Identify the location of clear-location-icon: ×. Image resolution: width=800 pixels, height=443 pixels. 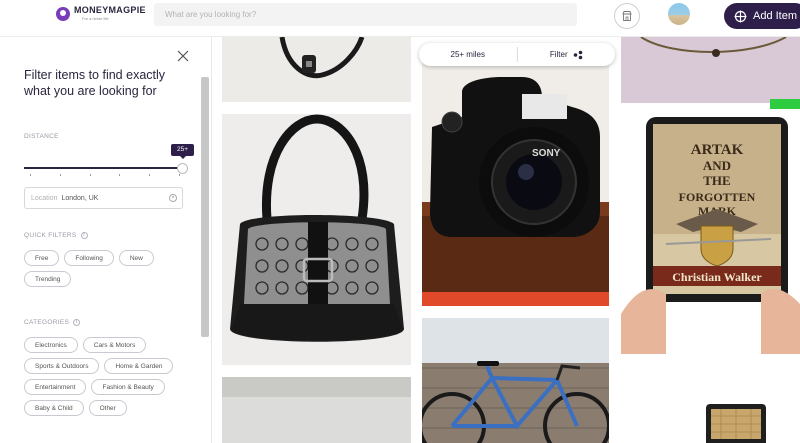
(173, 198).